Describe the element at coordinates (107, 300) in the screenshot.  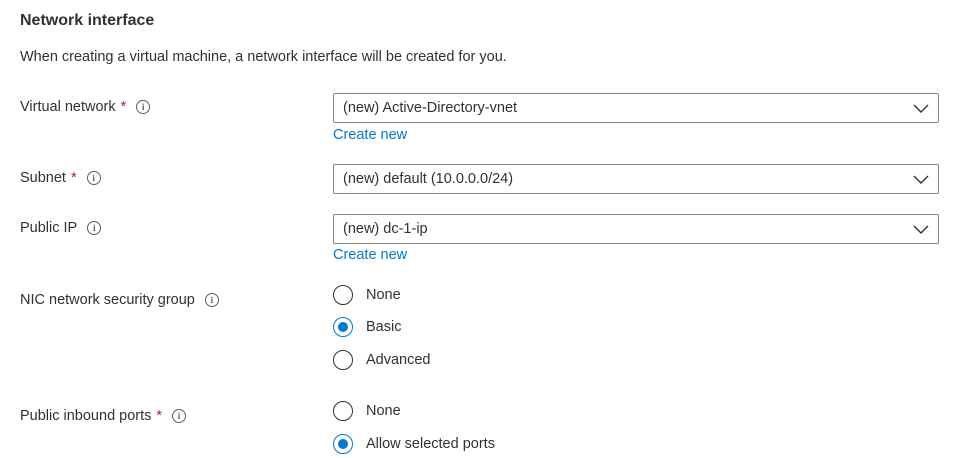
I see `nic-nsg-label-text: NIC network security group` at that location.